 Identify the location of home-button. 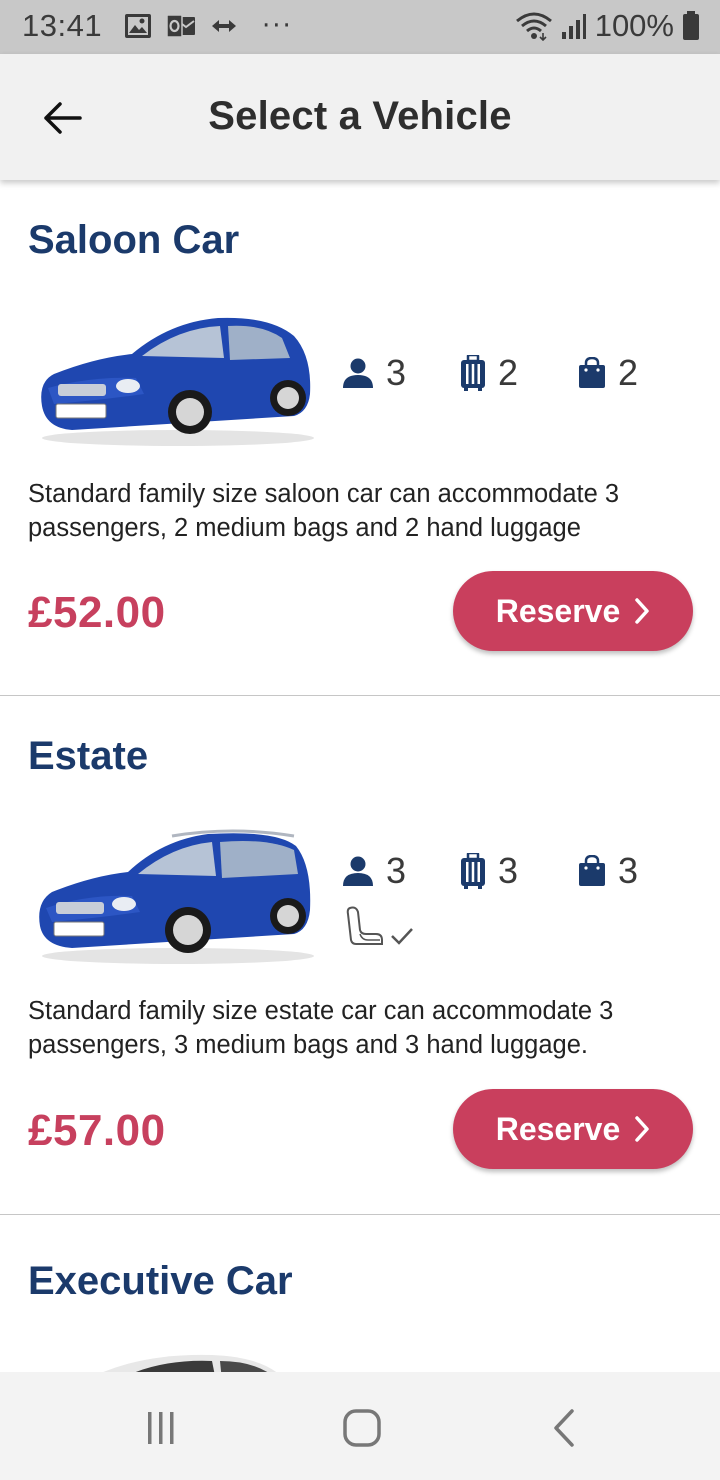
(362, 1428).